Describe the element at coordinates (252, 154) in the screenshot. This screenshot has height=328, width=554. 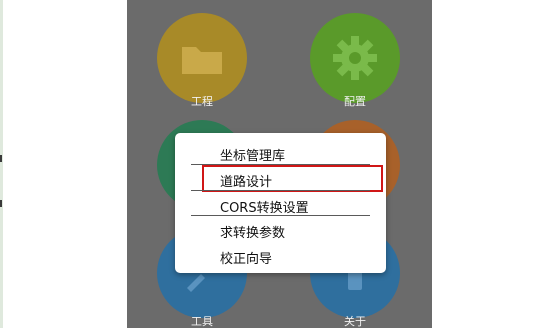
I see `menu-item-coordinate-library: 坐标管理库` at that location.